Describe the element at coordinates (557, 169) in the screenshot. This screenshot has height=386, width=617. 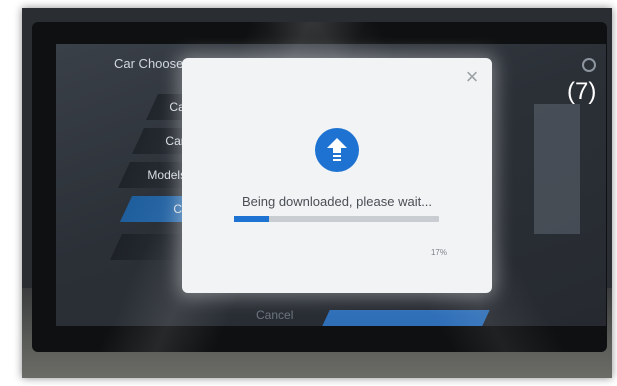
I see `side-panel` at that location.